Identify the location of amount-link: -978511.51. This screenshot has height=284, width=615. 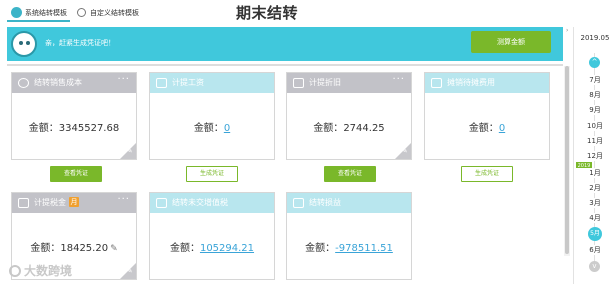
(364, 248).